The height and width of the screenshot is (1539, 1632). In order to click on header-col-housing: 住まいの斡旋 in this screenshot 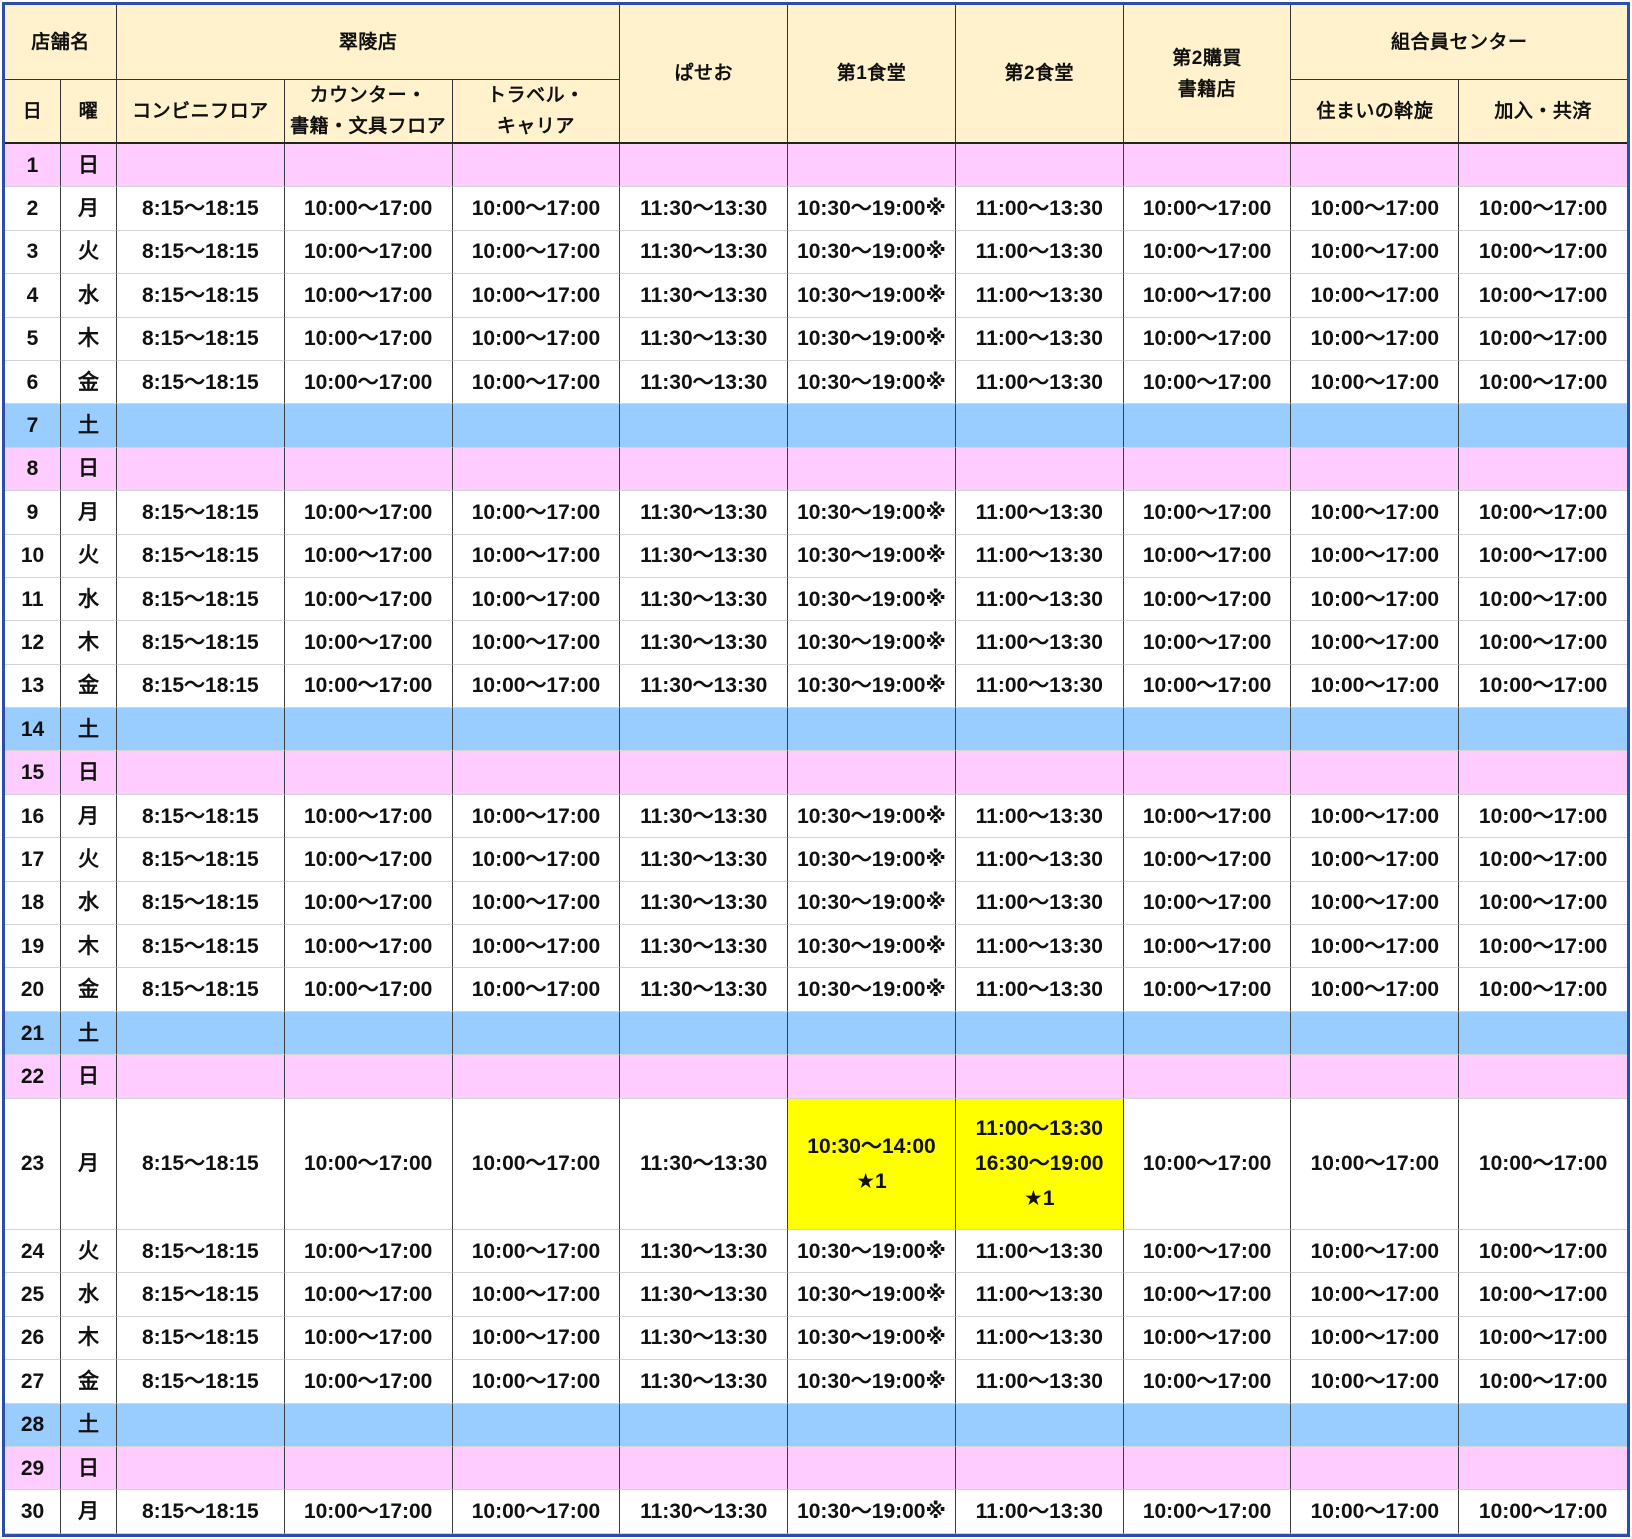, I will do `click(1375, 112)`.